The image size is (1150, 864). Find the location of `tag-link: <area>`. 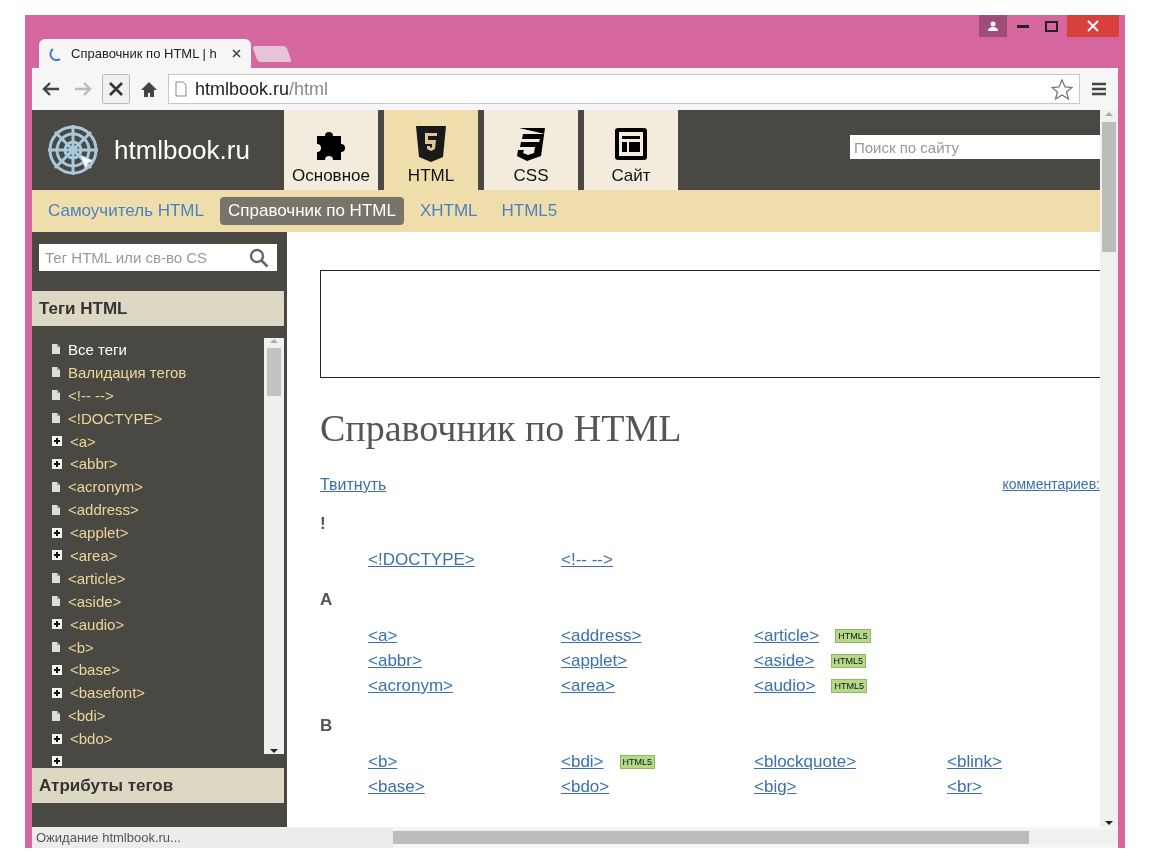

tag-link: <area> is located at coordinates (588, 686).